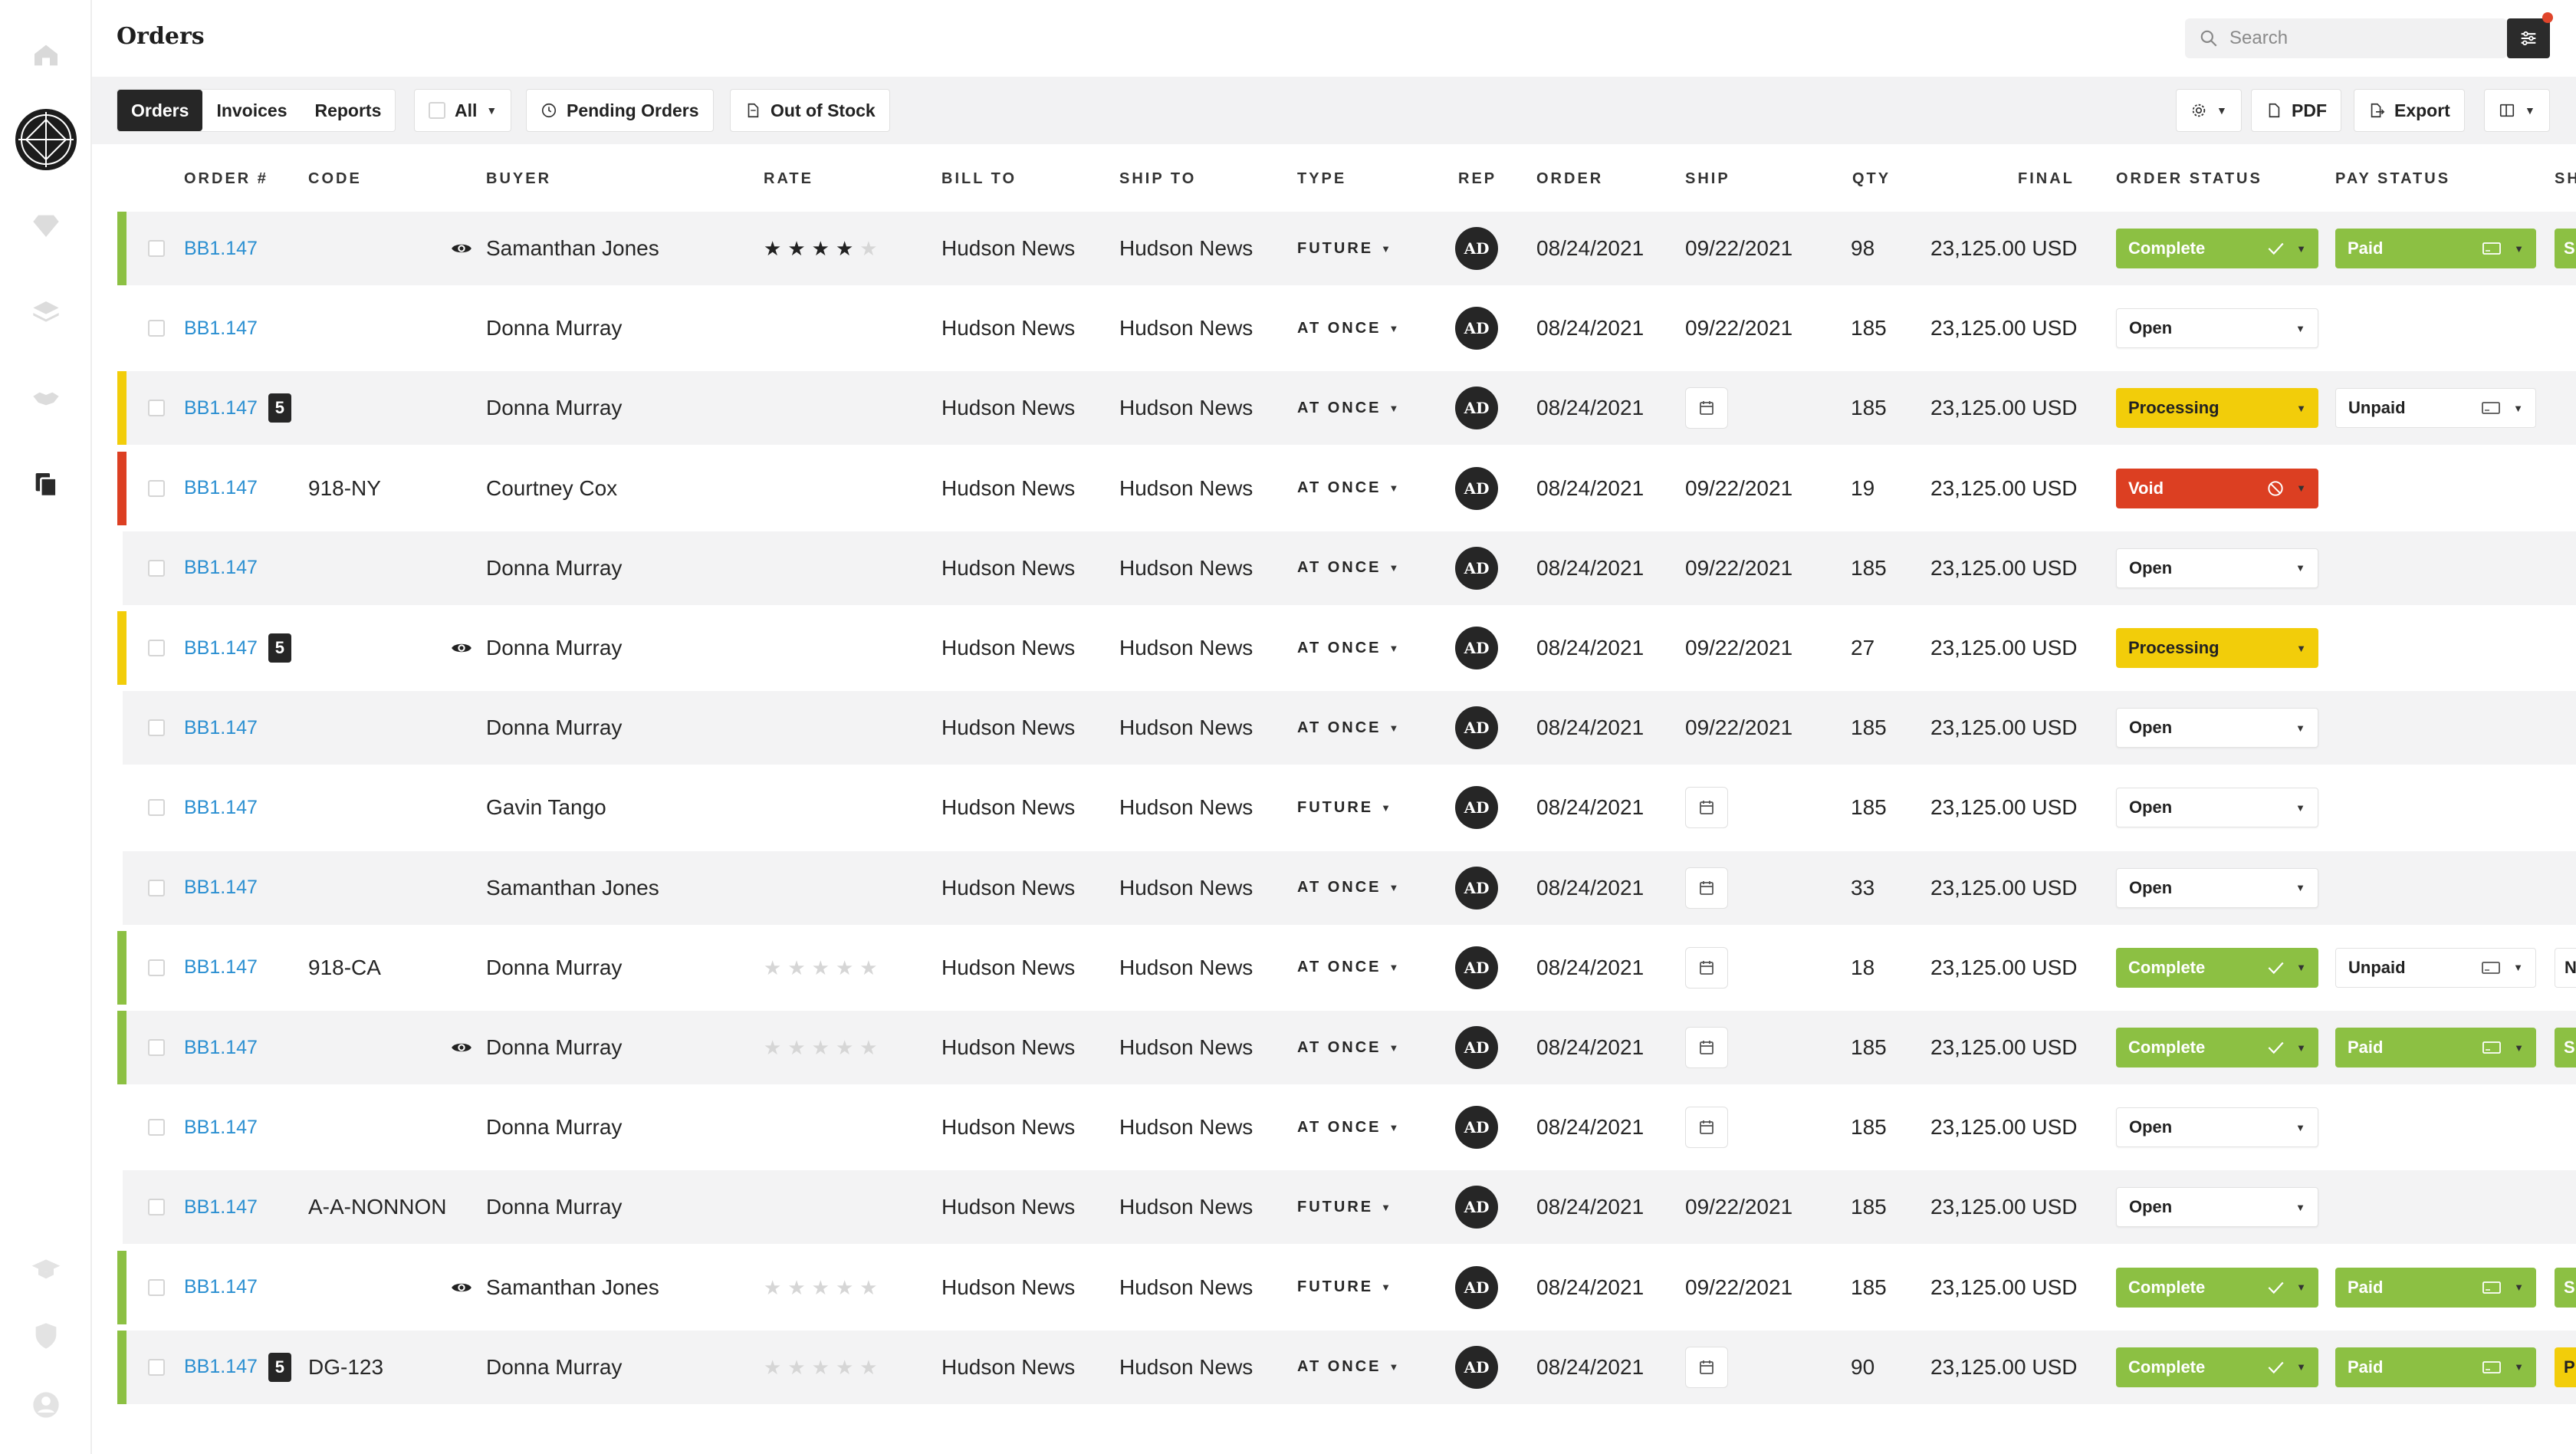 Image resolution: width=2576 pixels, height=1454 pixels. Describe the element at coordinates (46, 56) in the screenshot. I see `home-icon` at that location.